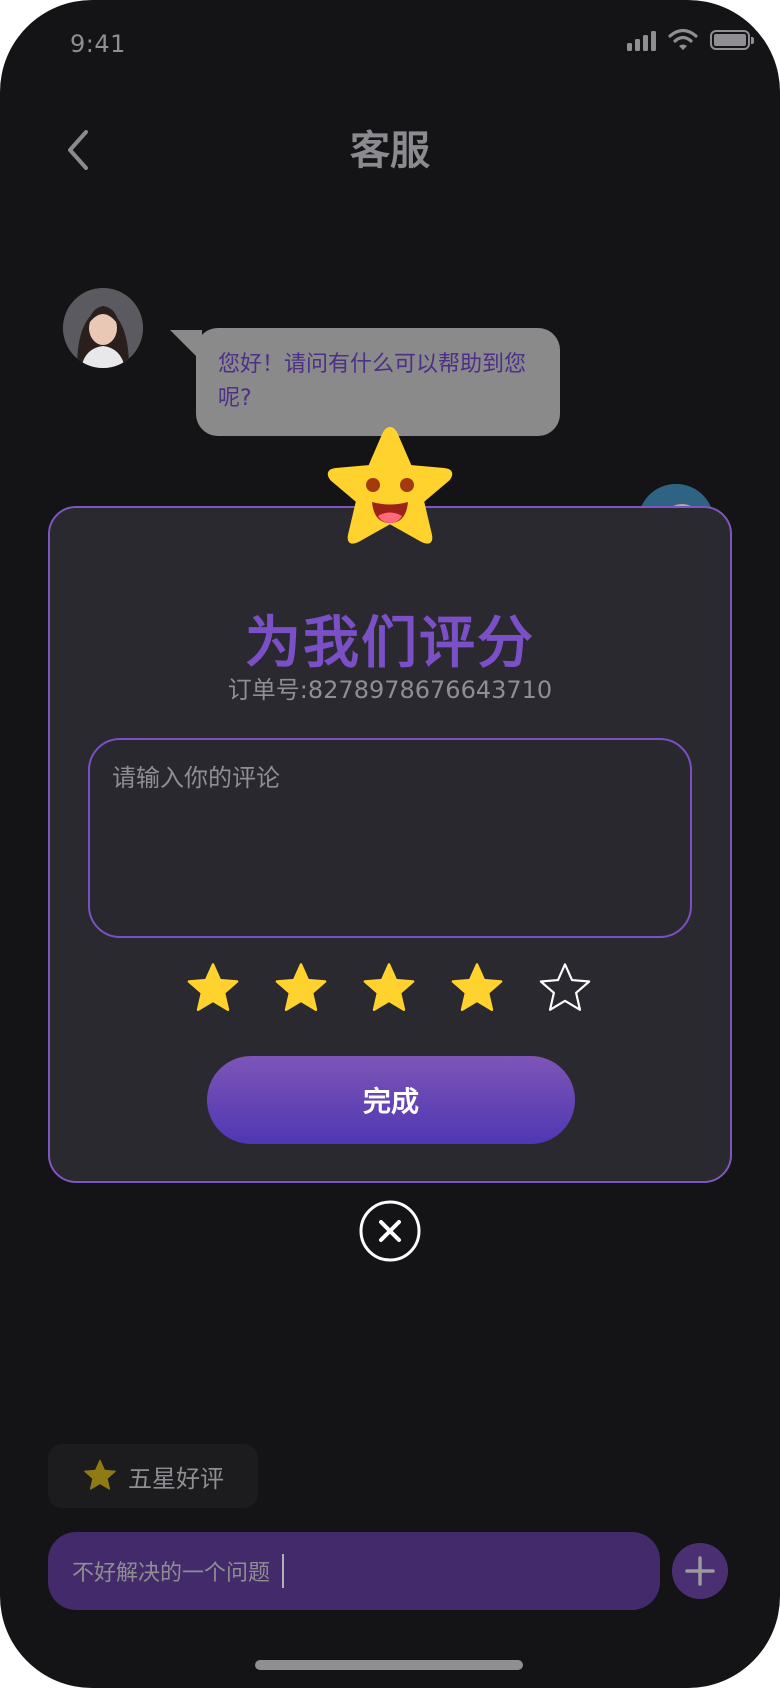 Image resolution: width=780 pixels, height=1688 pixels. I want to click on agent-avatar, so click(103, 328).